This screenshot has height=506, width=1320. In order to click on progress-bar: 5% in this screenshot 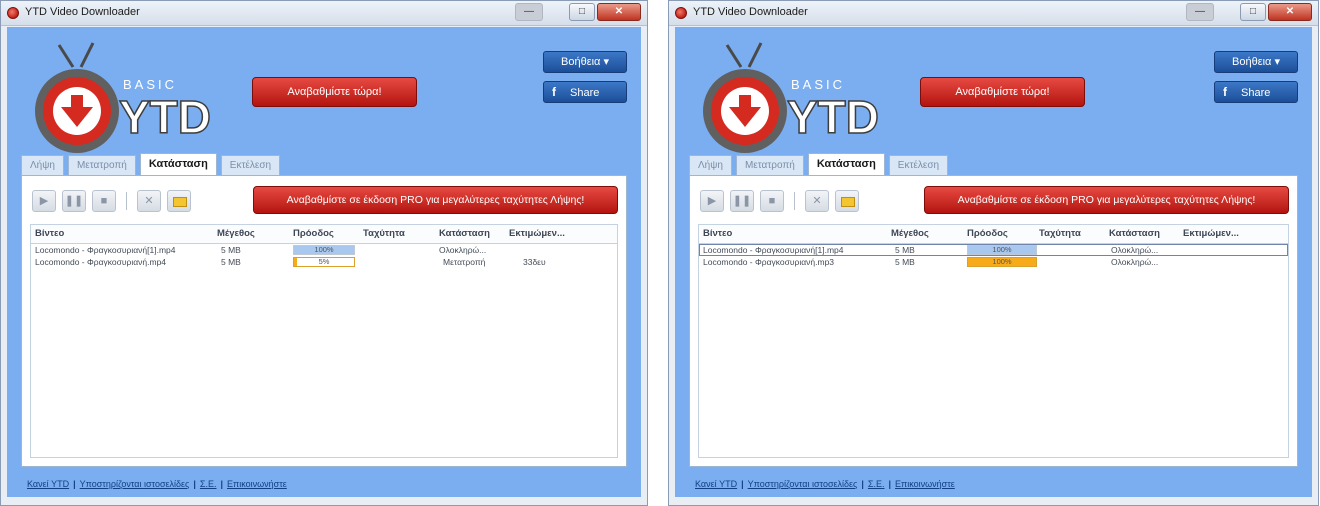, I will do `click(324, 262)`.